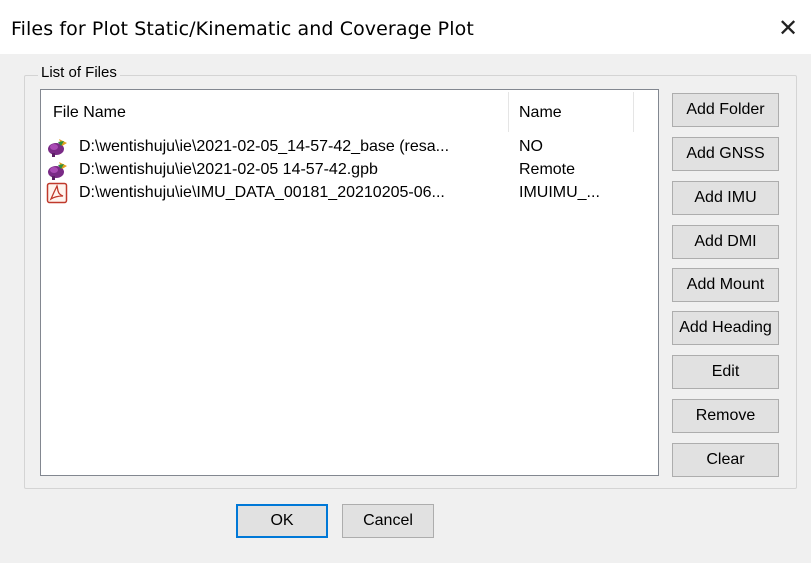  What do you see at coordinates (725, 110) in the screenshot?
I see `add-folder-button: Add Folder` at bounding box center [725, 110].